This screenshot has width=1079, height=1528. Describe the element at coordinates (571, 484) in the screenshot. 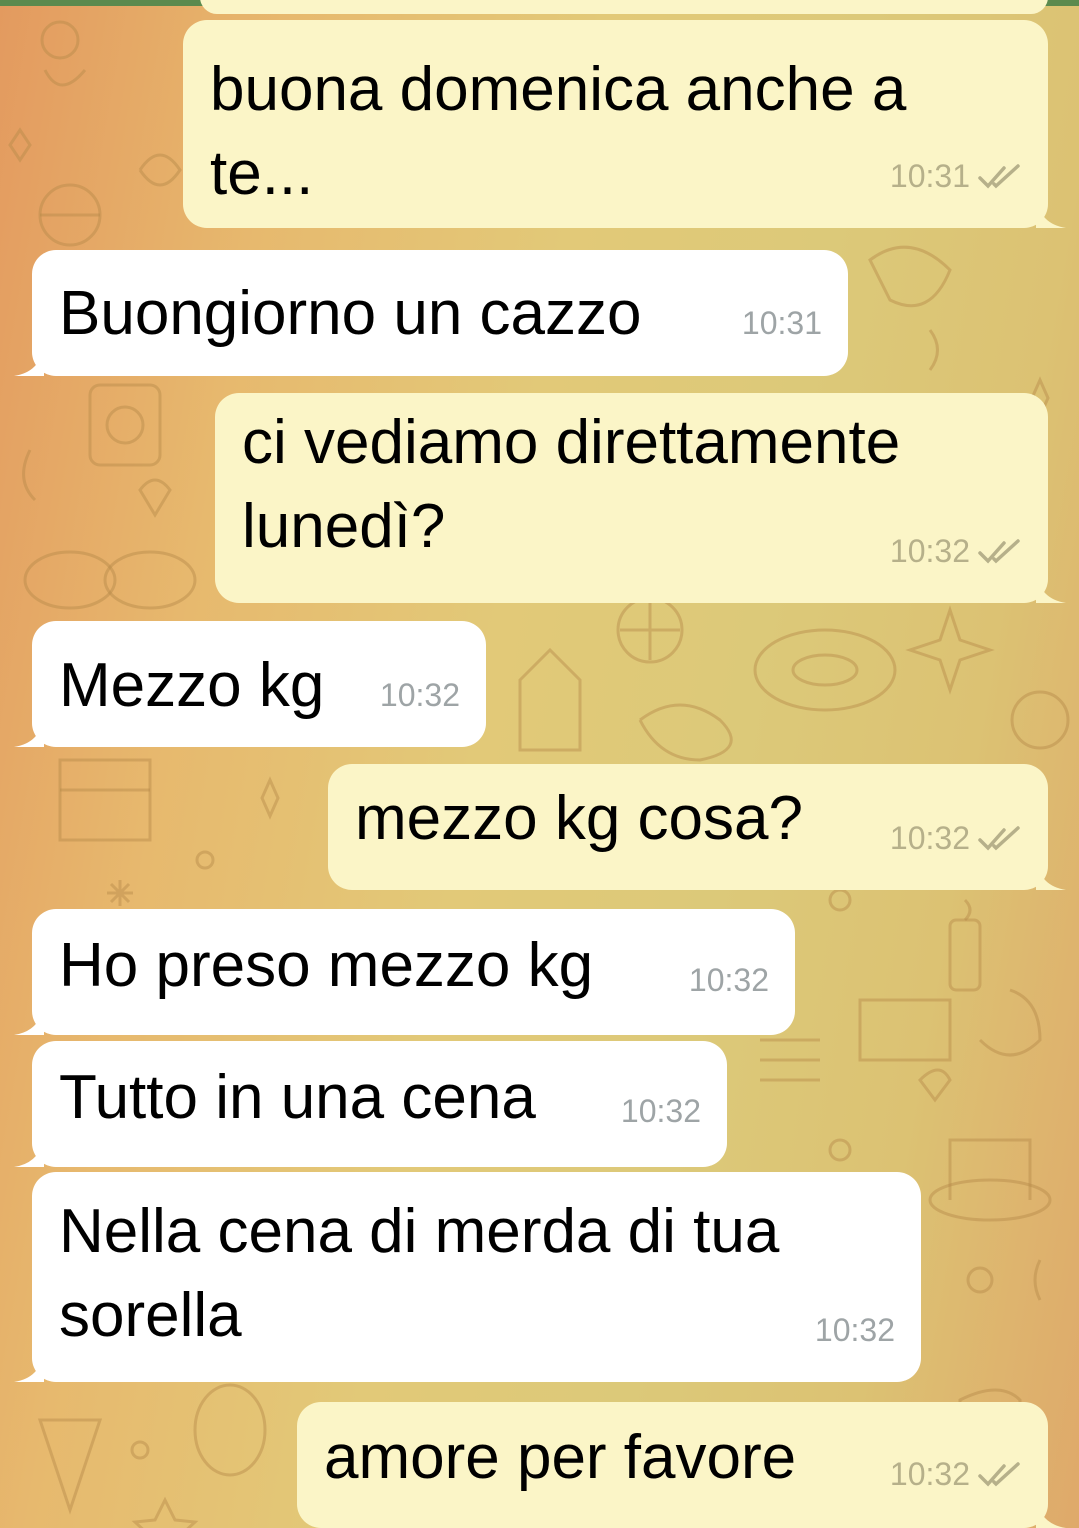

I see `message-text: ci vediamo direttamente lunedì?` at that location.